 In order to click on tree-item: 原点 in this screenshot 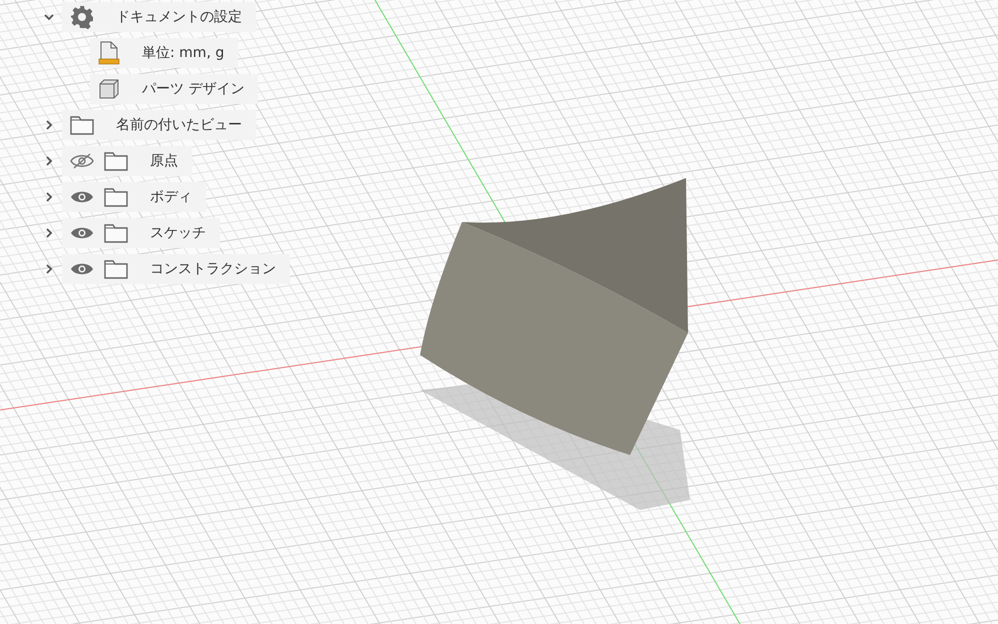, I will do `click(127, 161)`.